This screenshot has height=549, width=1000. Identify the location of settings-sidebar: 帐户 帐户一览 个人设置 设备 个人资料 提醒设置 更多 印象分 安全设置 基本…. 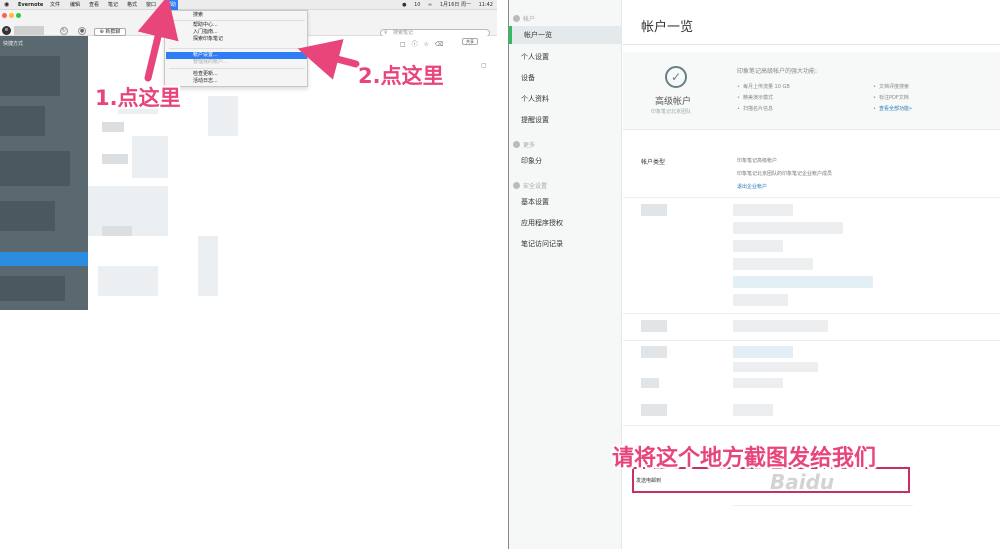
(565, 274).